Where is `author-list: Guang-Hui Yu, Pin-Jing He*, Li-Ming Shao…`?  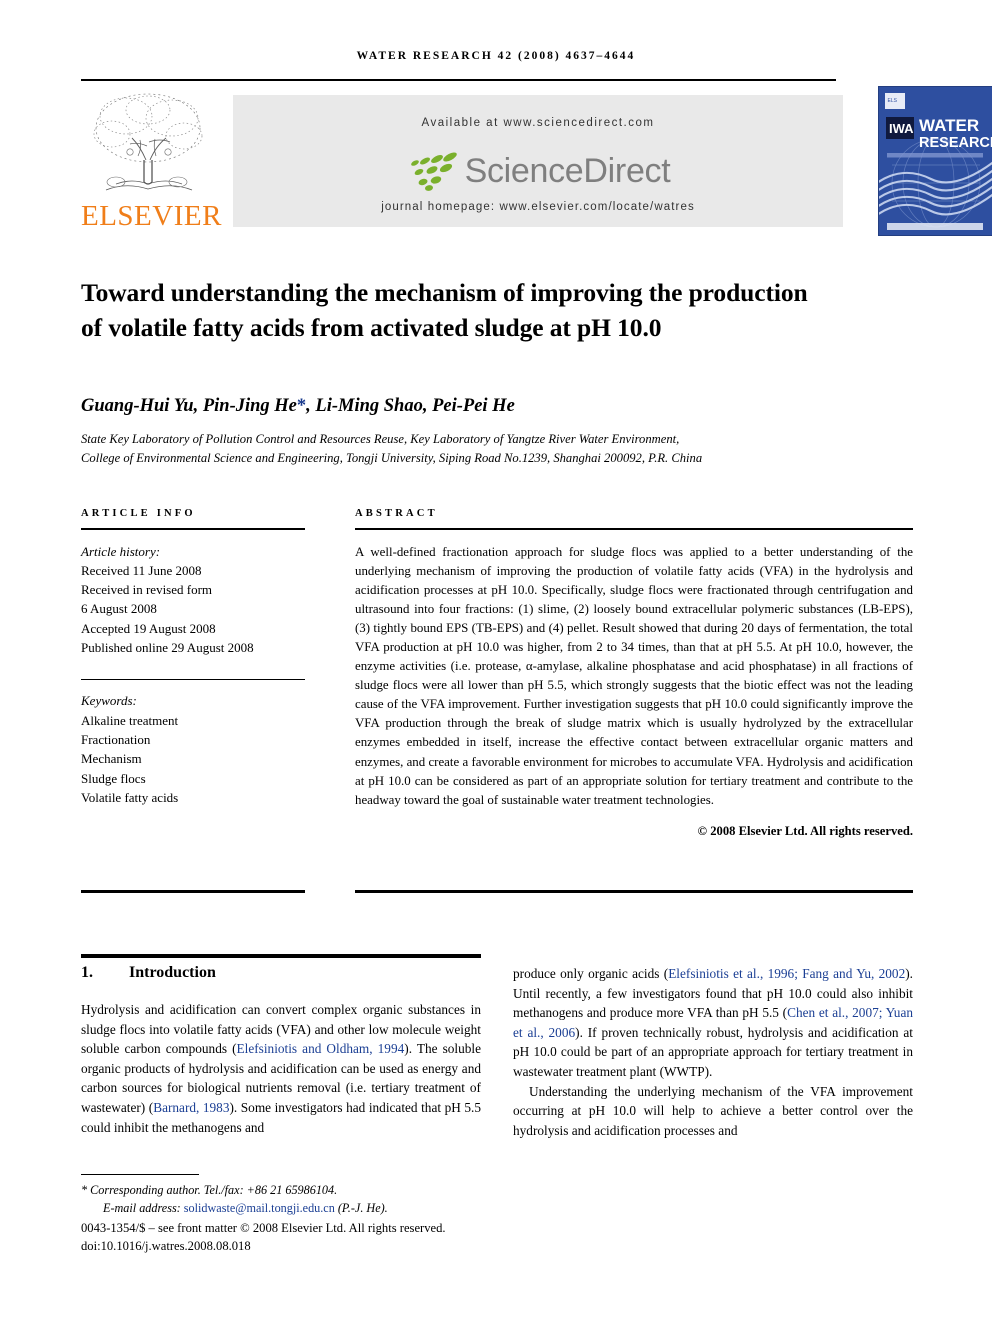 author-list: Guang-Hui Yu, Pin-Jing He*, Li-Ming Shao… is located at coordinates (461, 406).